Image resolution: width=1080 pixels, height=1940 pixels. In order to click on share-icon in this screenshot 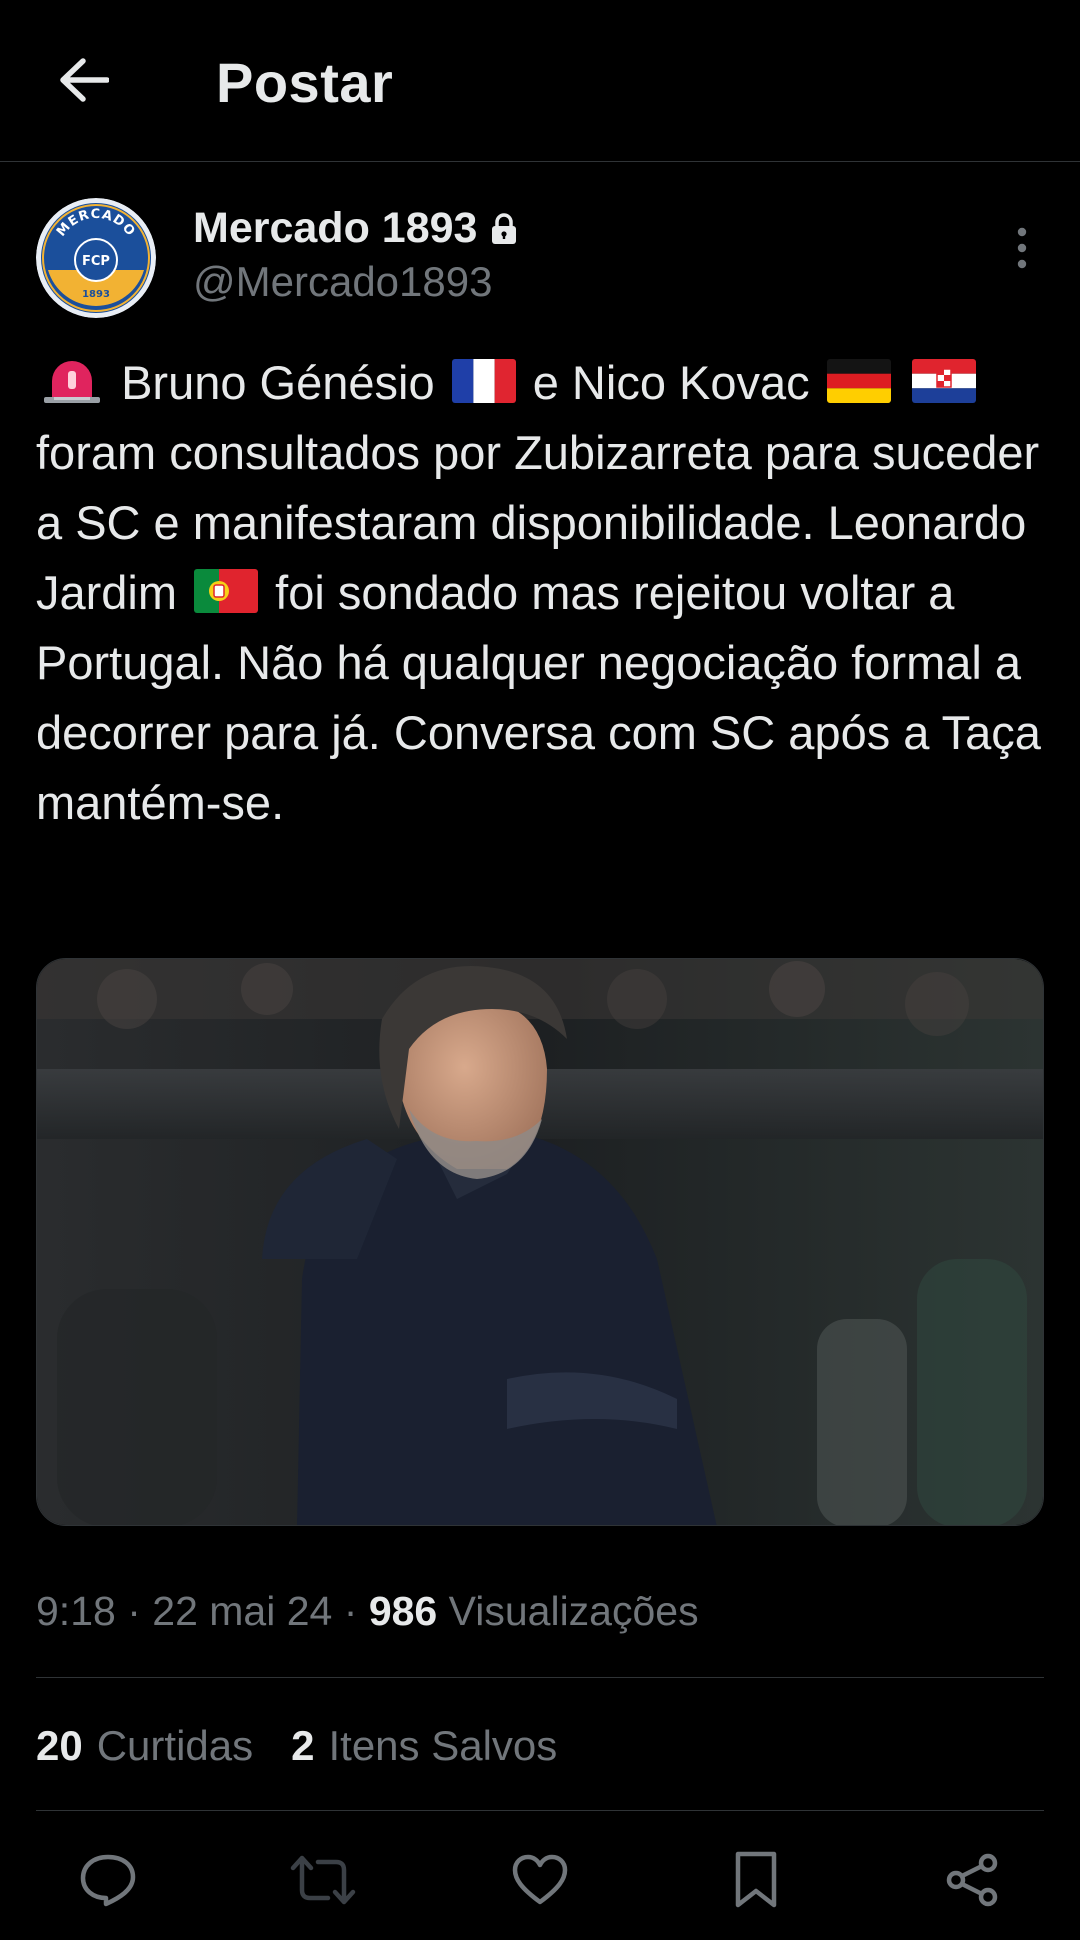, I will do `click(972, 1880)`.